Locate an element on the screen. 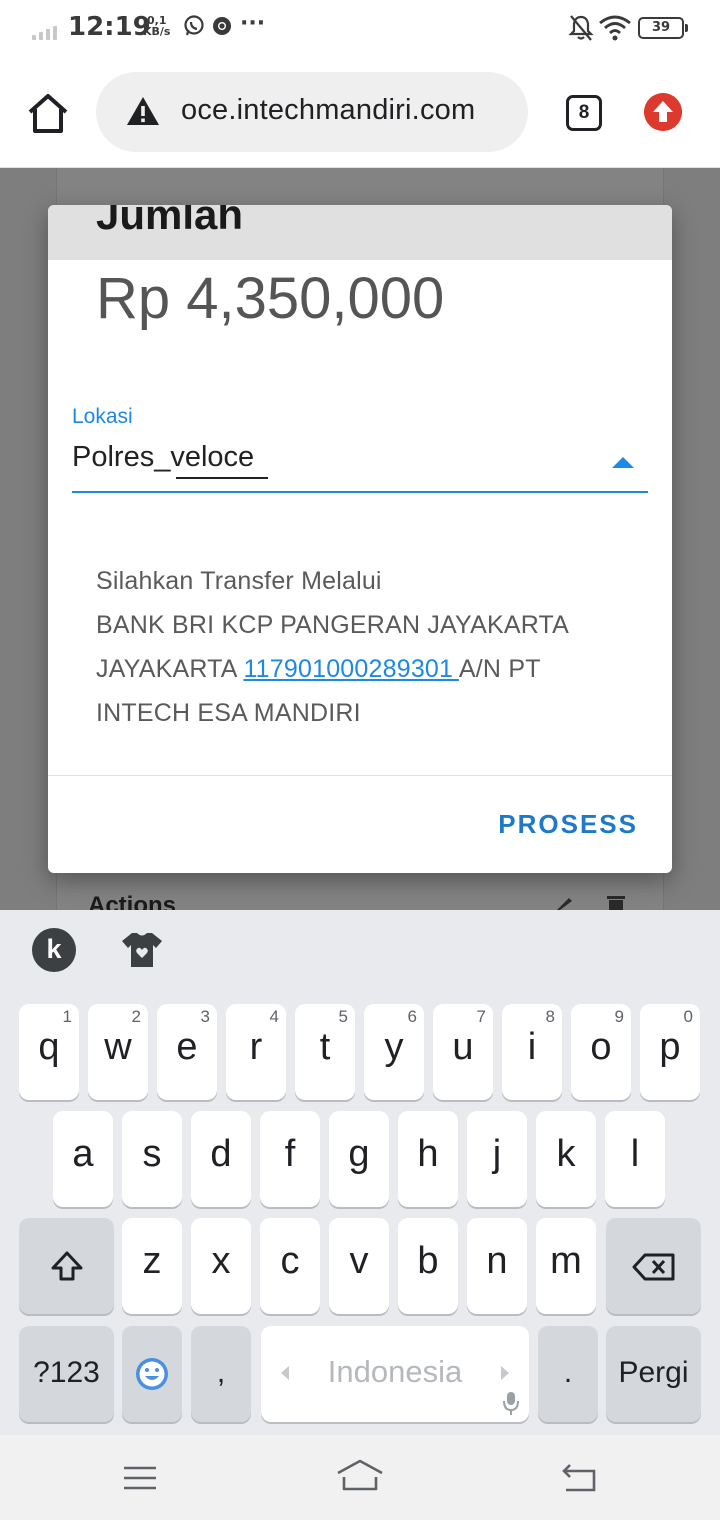 The image size is (720, 1520). backspace-key is located at coordinates (653, 1266).